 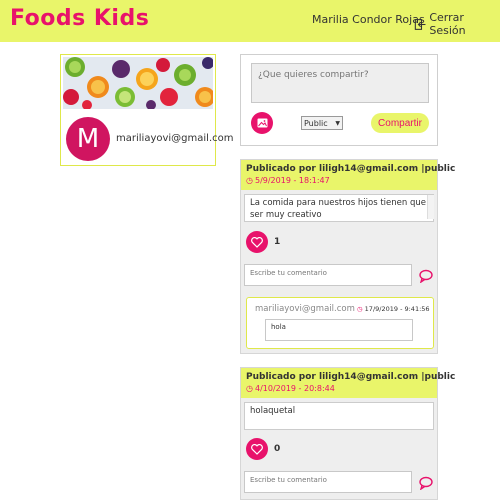 I want to click on profile-banner-image, so click(x=138, y=83).